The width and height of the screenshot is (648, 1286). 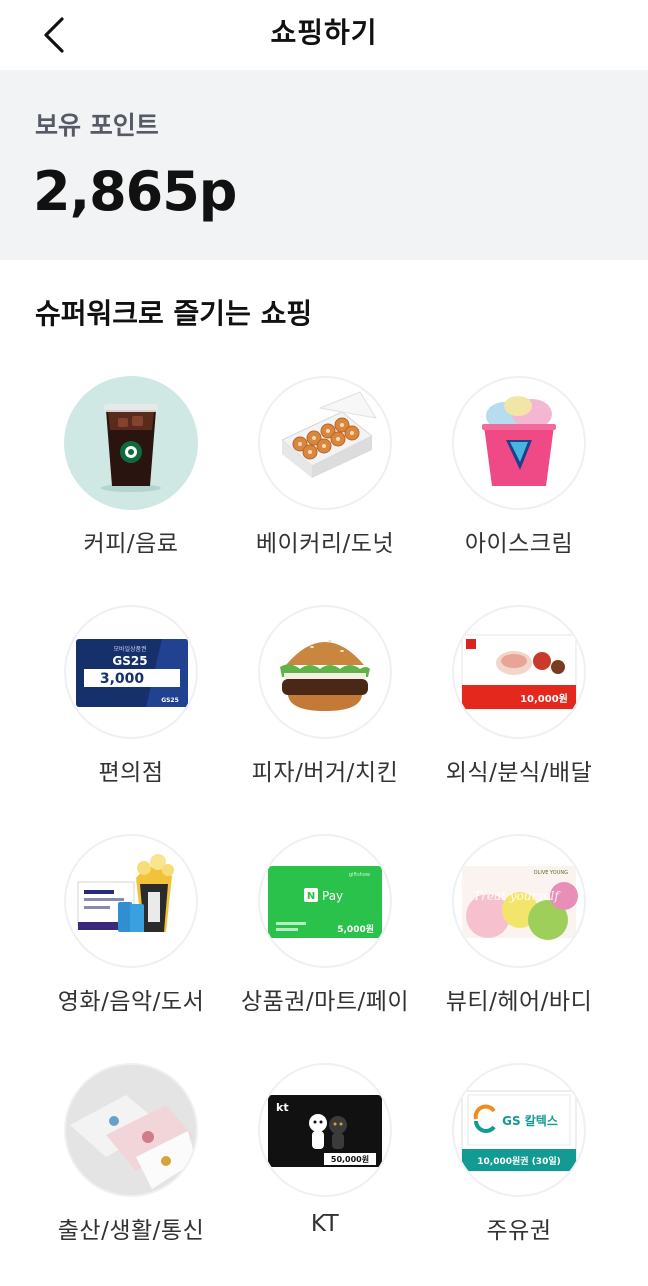 I want to click on category-label: 영화/음악/도서, so click(x=131, y=1002).